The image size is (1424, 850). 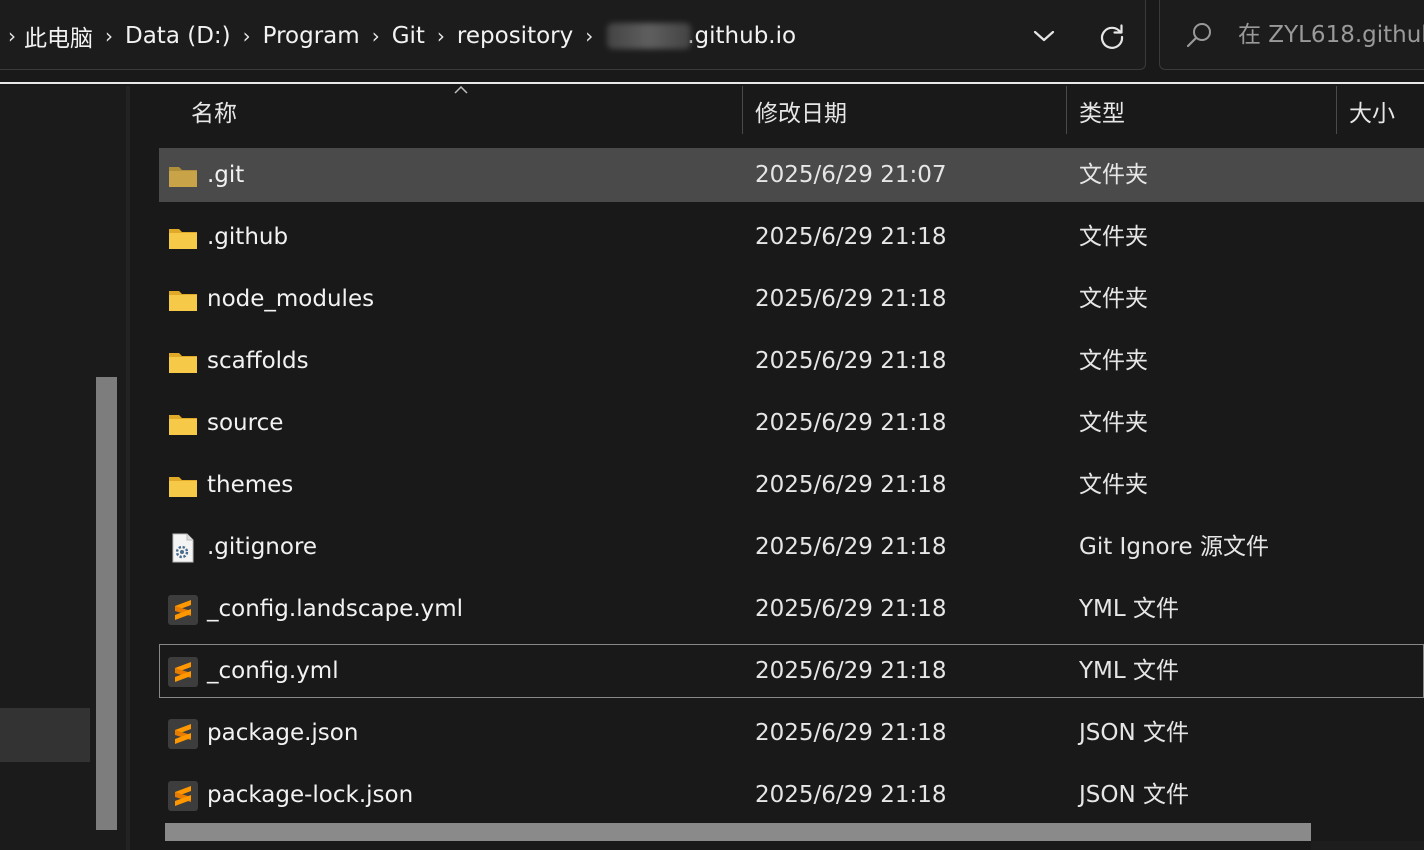 I want to click on file-row: node_modules 2025/6/29 21:18 文件夹, so click(x=791, y=299).